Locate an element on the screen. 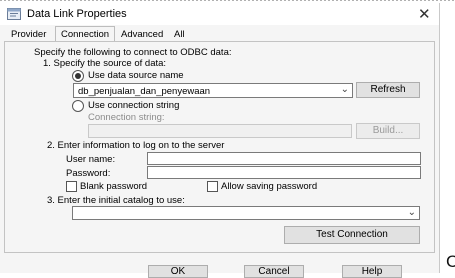 This screenshot has width=455, height=278. window-title: Data Link Properties is located at coordinates (77, 14).